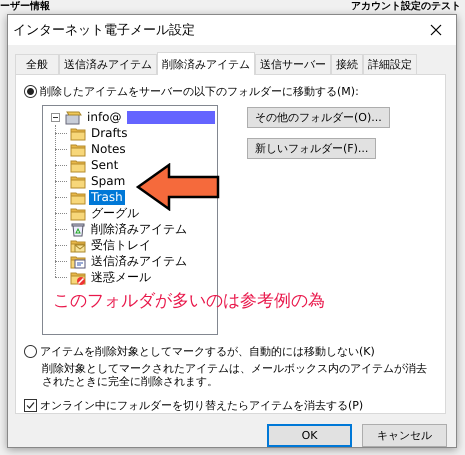  Describe the element at coordinates (139, 261) in the screenshot. I see `tree-item: 送信済みアイテム` at that location.